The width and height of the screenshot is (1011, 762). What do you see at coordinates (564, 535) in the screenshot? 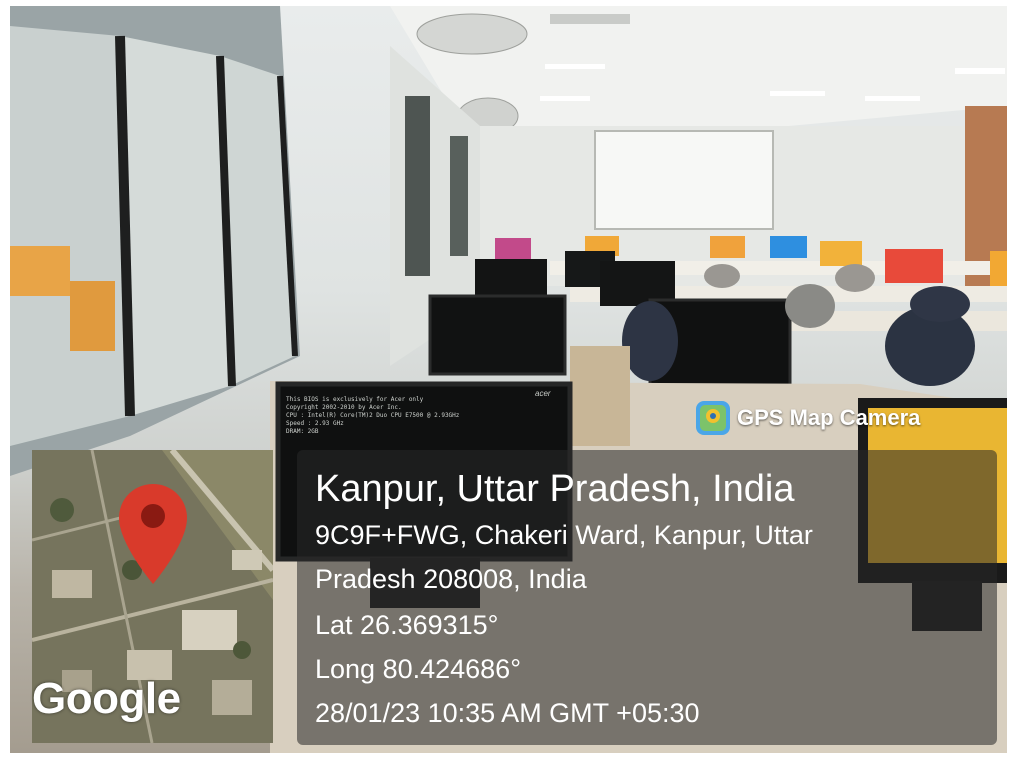
I see `address-line-1: 9C9F+FWG, Chakeri Ward, Kanpur, Uttar` at bounding box center [564, 535].